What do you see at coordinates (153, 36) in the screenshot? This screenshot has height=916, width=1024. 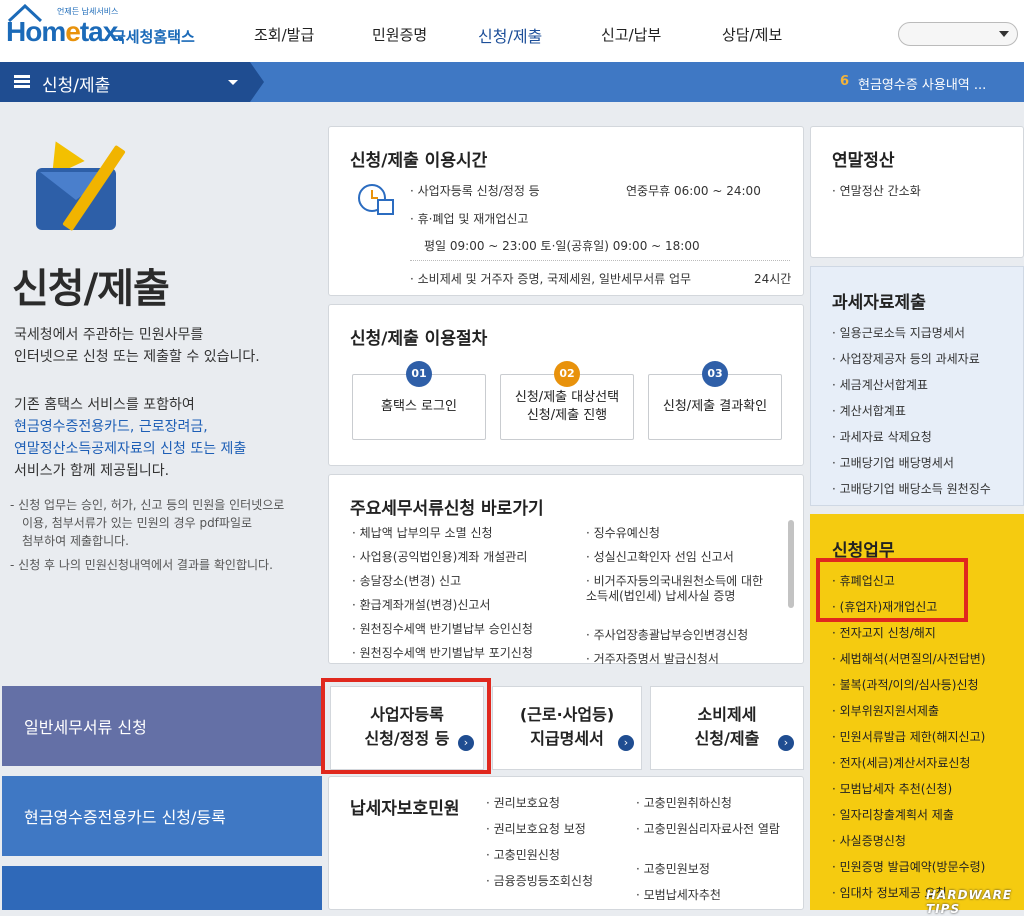 I see `logo-brand-text: 국세청홈택스` at bounding box center [153, 36].